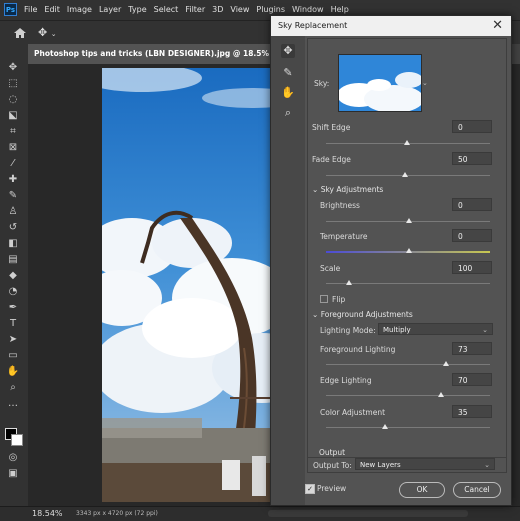 This screenshot has width=520, height=521. What do you see at coordinates (47, 513) in the screenshot?
I see `zoom-level: 18.54%` at bounding box center [47, 513].